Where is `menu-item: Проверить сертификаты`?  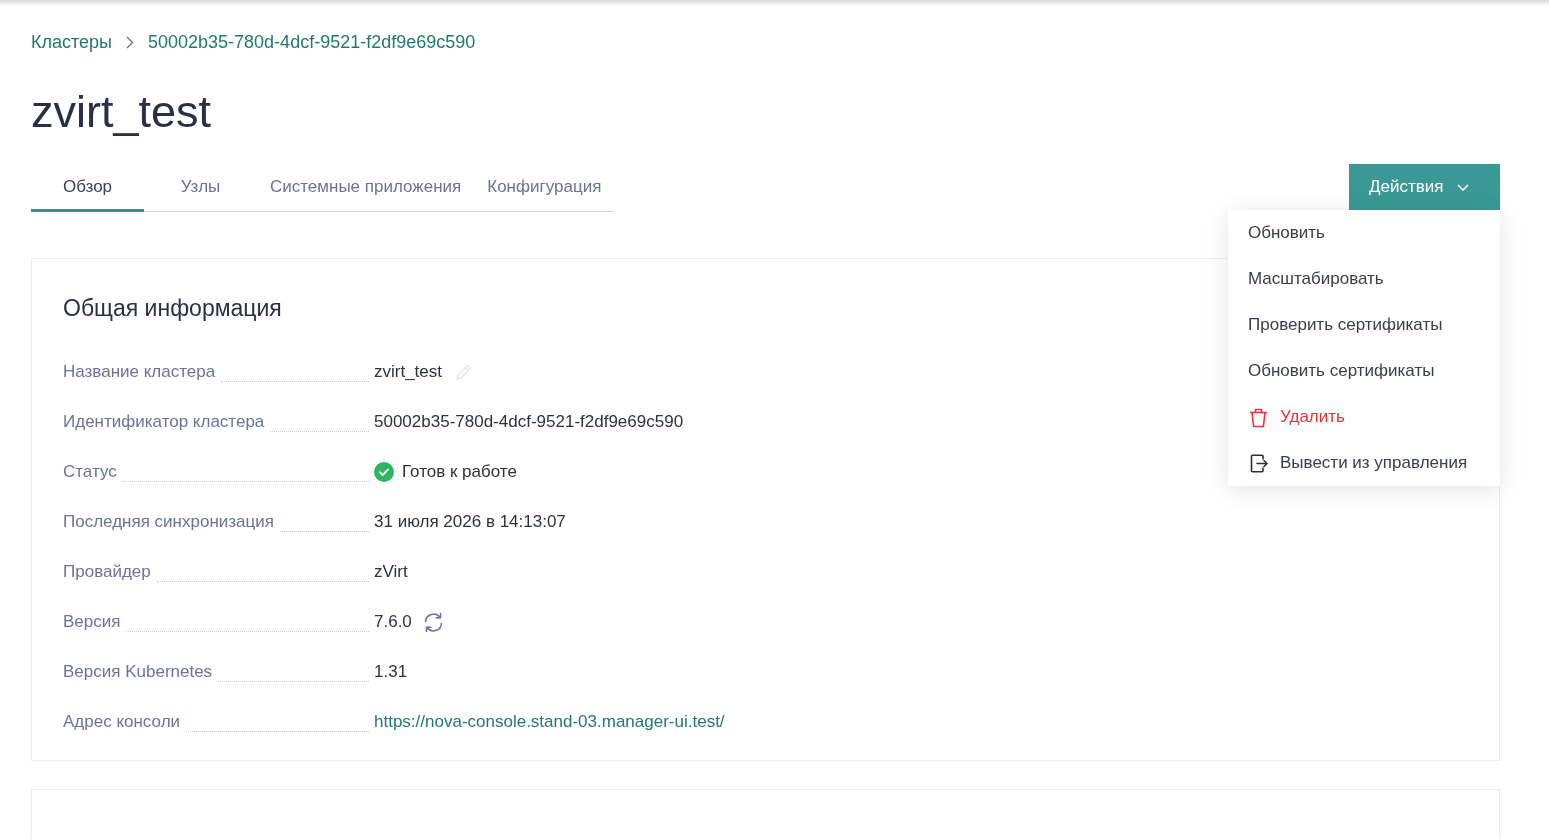 menu-item: Проверить сертификаты is located at coordinates (1364, 325).